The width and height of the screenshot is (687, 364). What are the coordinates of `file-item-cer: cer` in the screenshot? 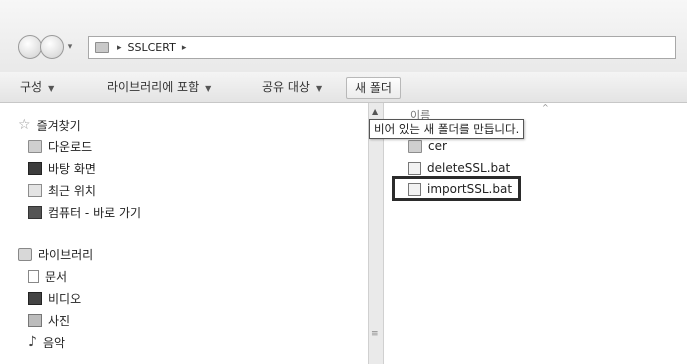 It's located at (427, 146).